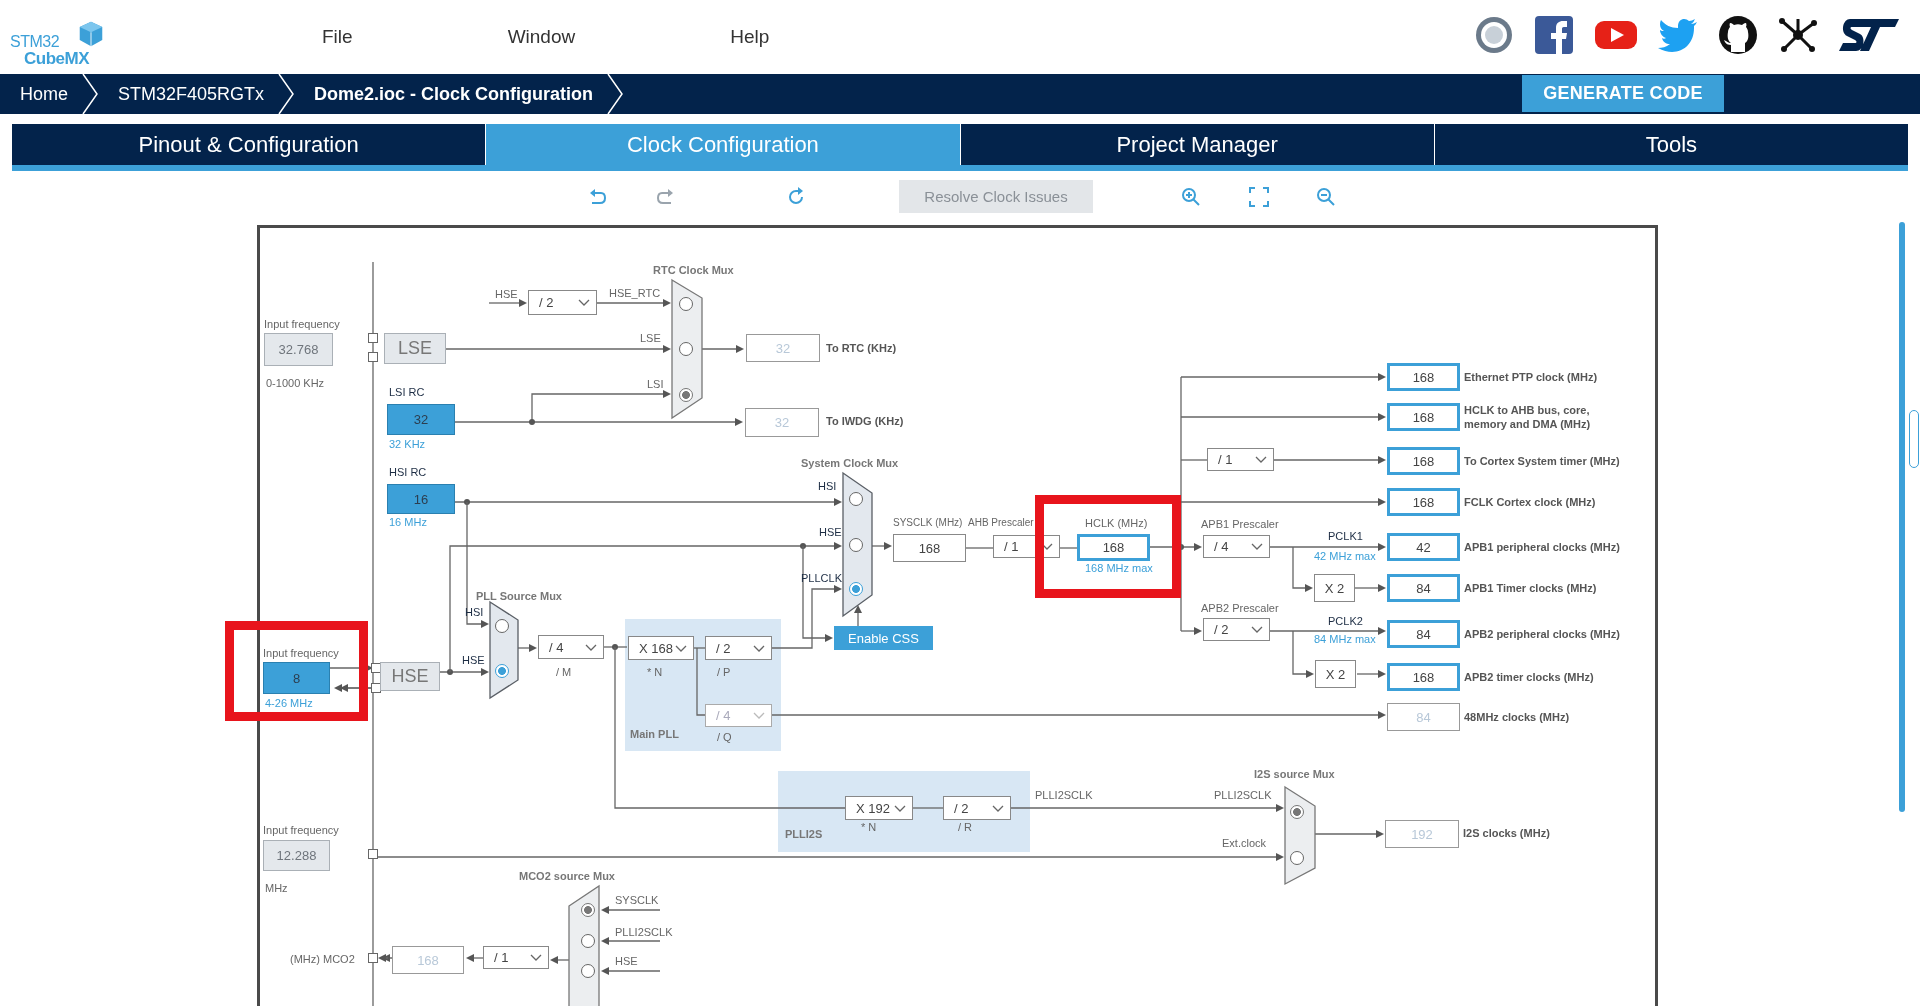 The height and width of the screenshot is (1006, 1920). What do you see at coordinates (637, 900) in the screenshot?
I see `signal-label: SYSCLK` at bounding box center [637, 900].